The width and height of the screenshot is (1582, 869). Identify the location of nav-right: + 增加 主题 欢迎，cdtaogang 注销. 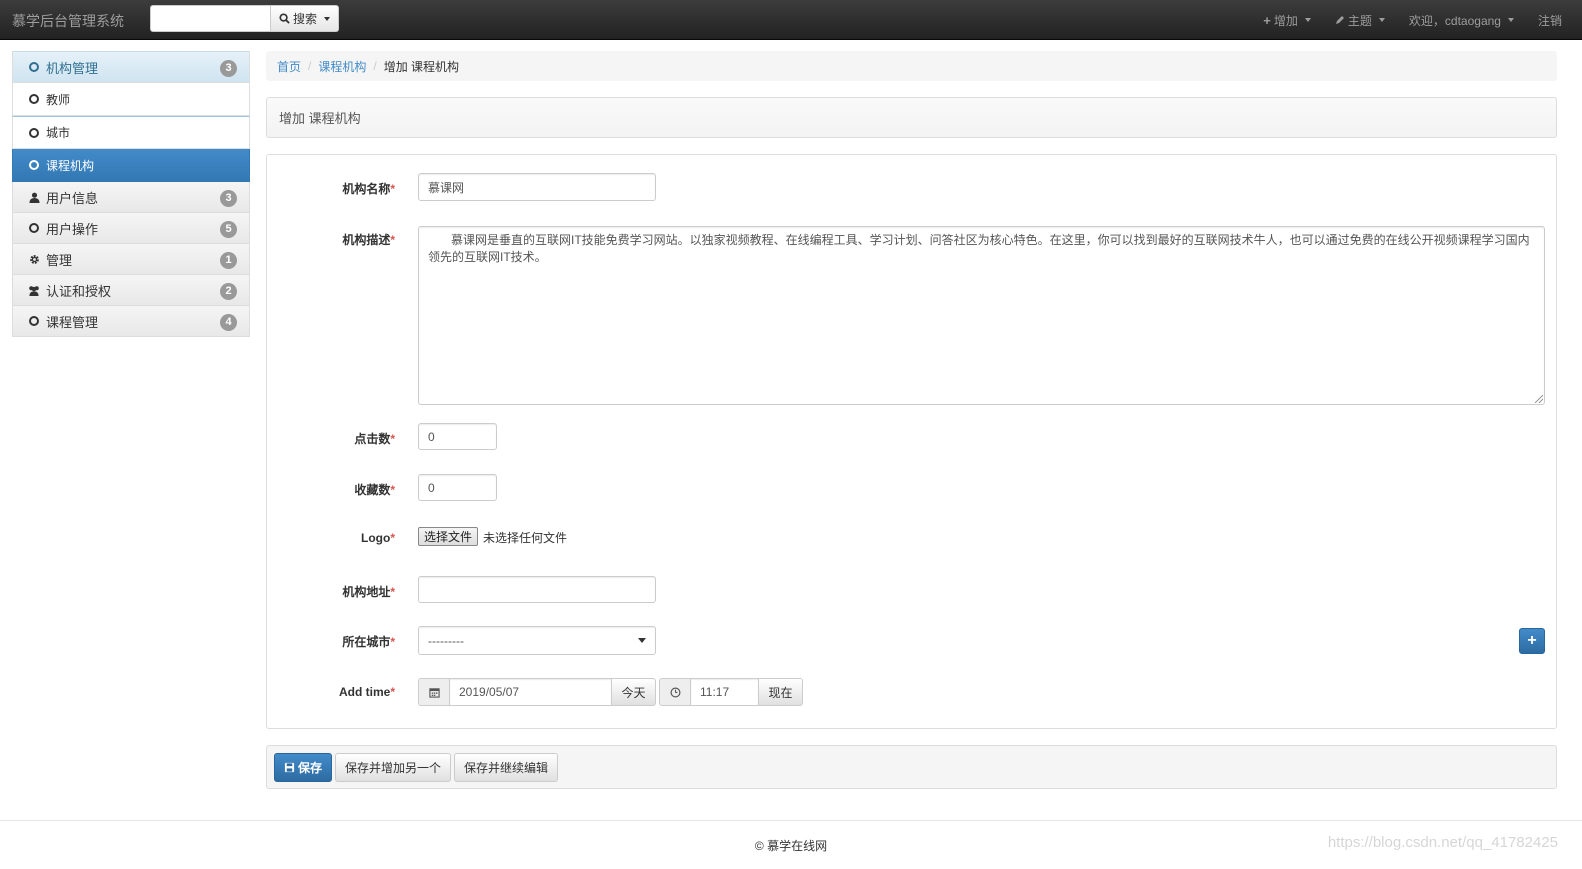
(1416, 20).